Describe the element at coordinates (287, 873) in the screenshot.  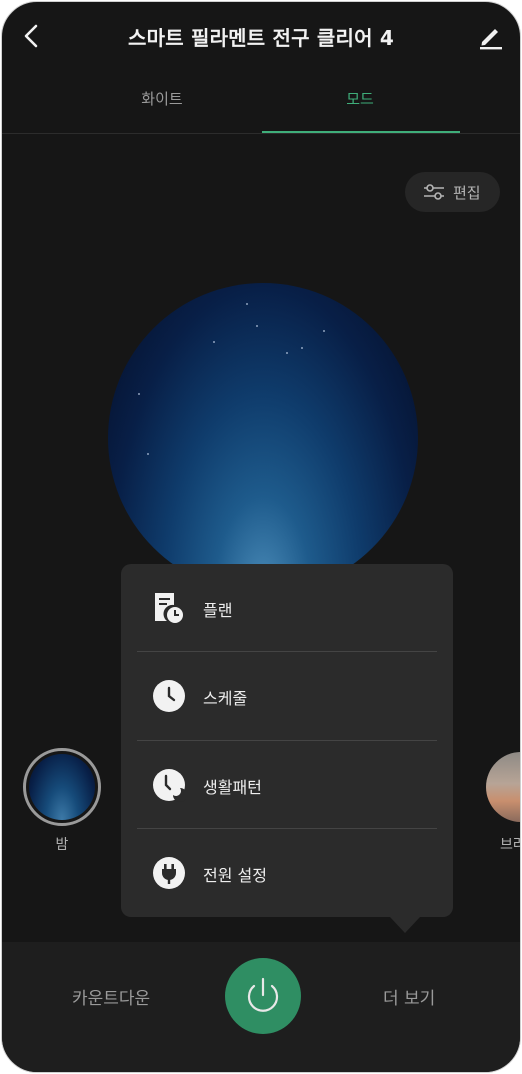
I see `menu-item-power-settings: 전원 설정` at that location.